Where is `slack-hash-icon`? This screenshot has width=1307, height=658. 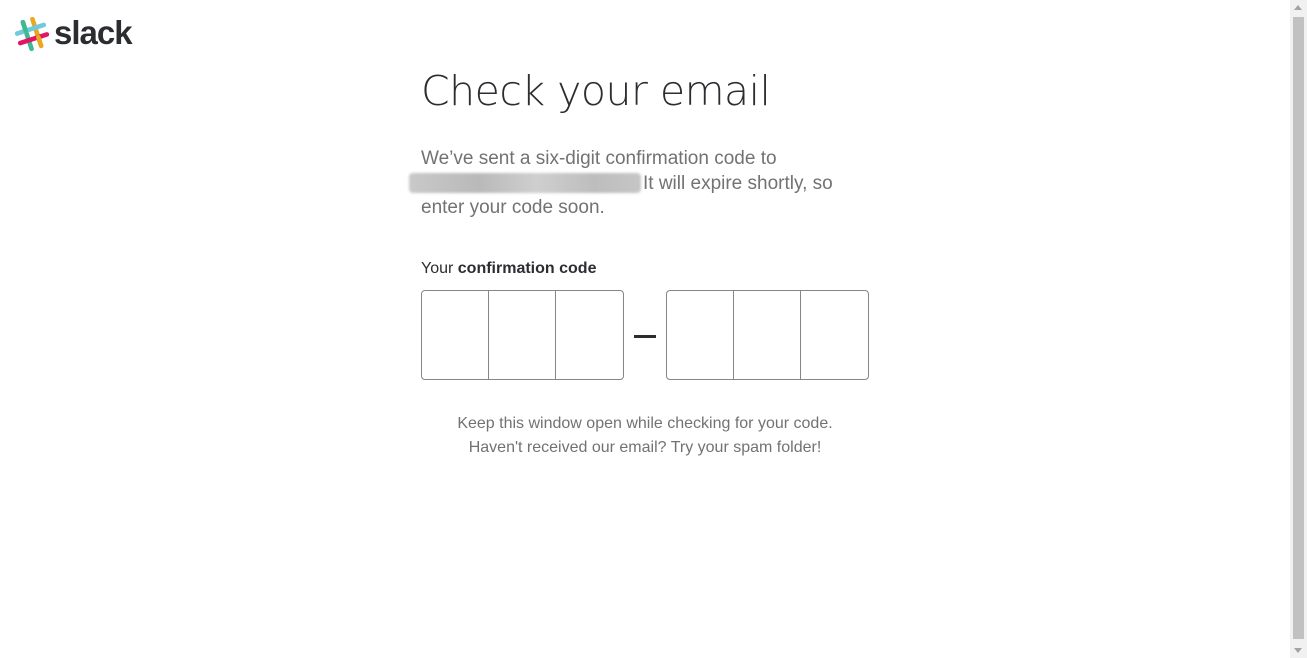 slack-hash-icon is located at coordinates (32, 34).